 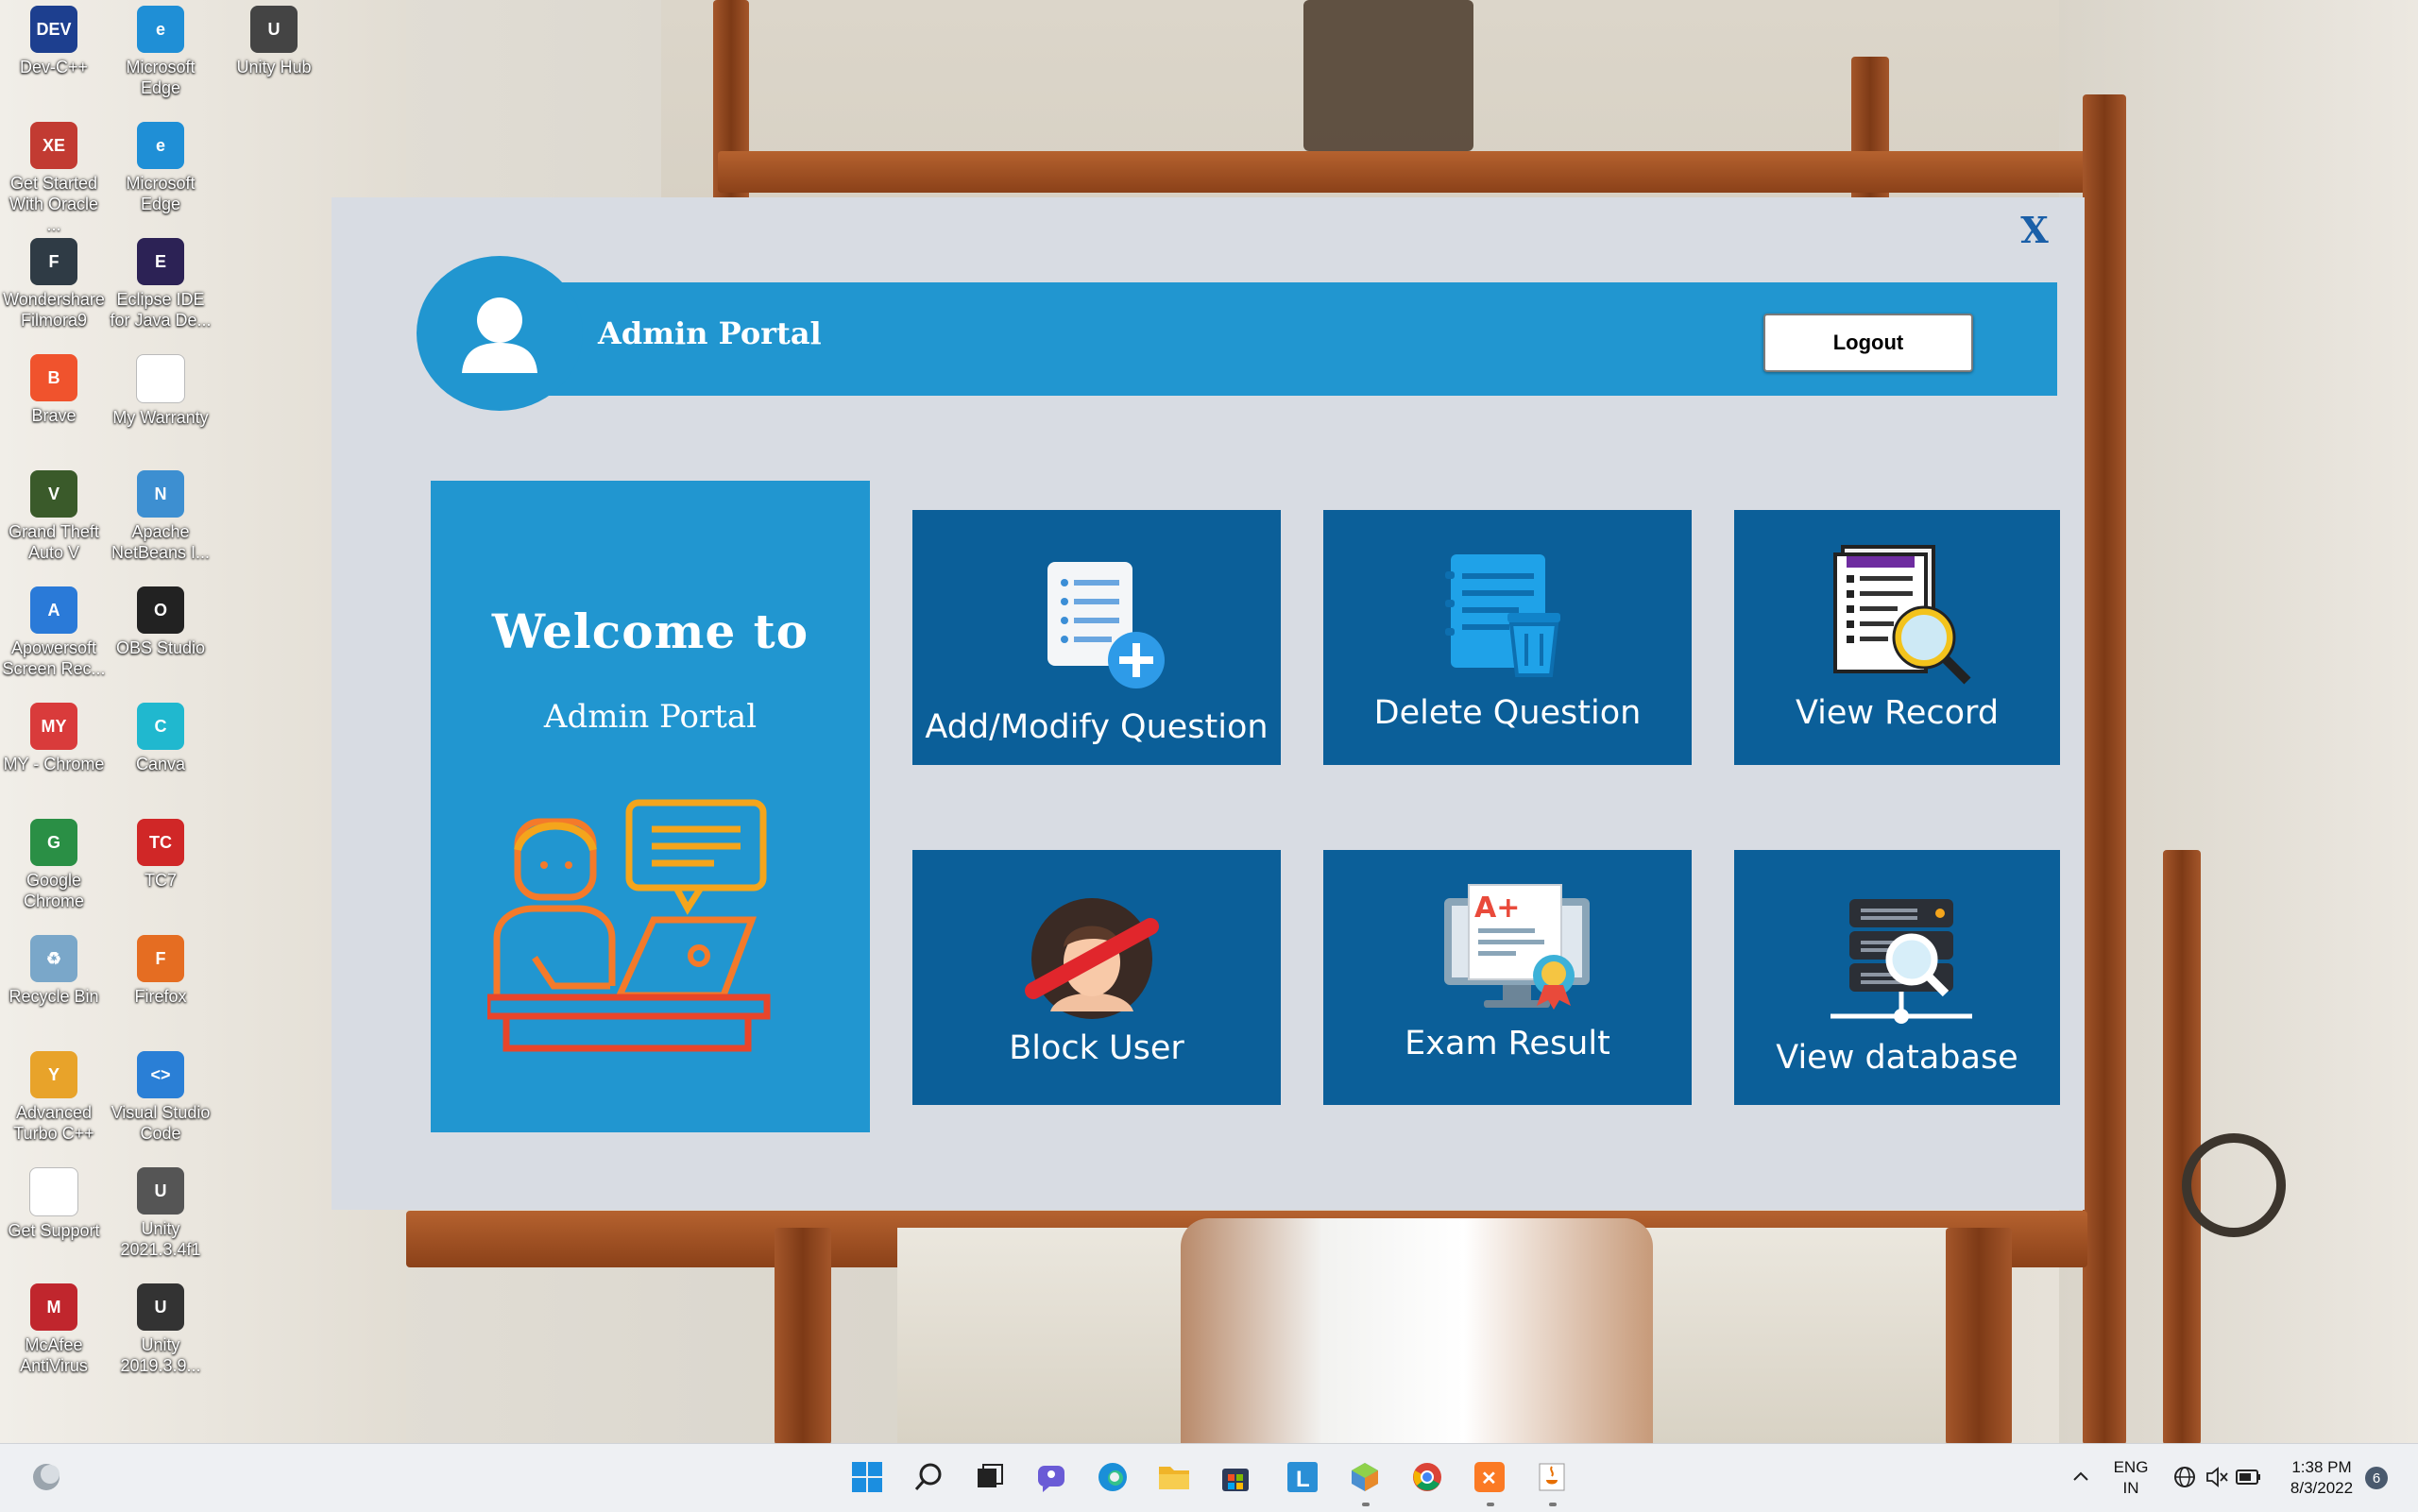 I want to click on desktop-icon: Y Advanced Turbo C++, so click(x=54, y=1095).